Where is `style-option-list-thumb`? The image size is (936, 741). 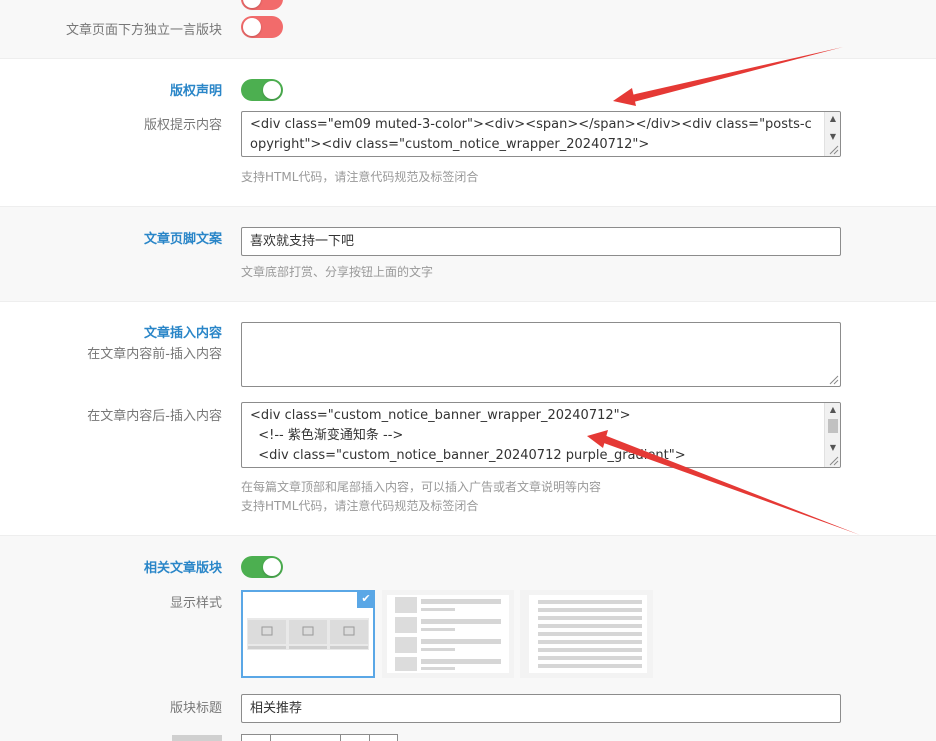
style-option-list-thumb is located at coordinates (448, 634).